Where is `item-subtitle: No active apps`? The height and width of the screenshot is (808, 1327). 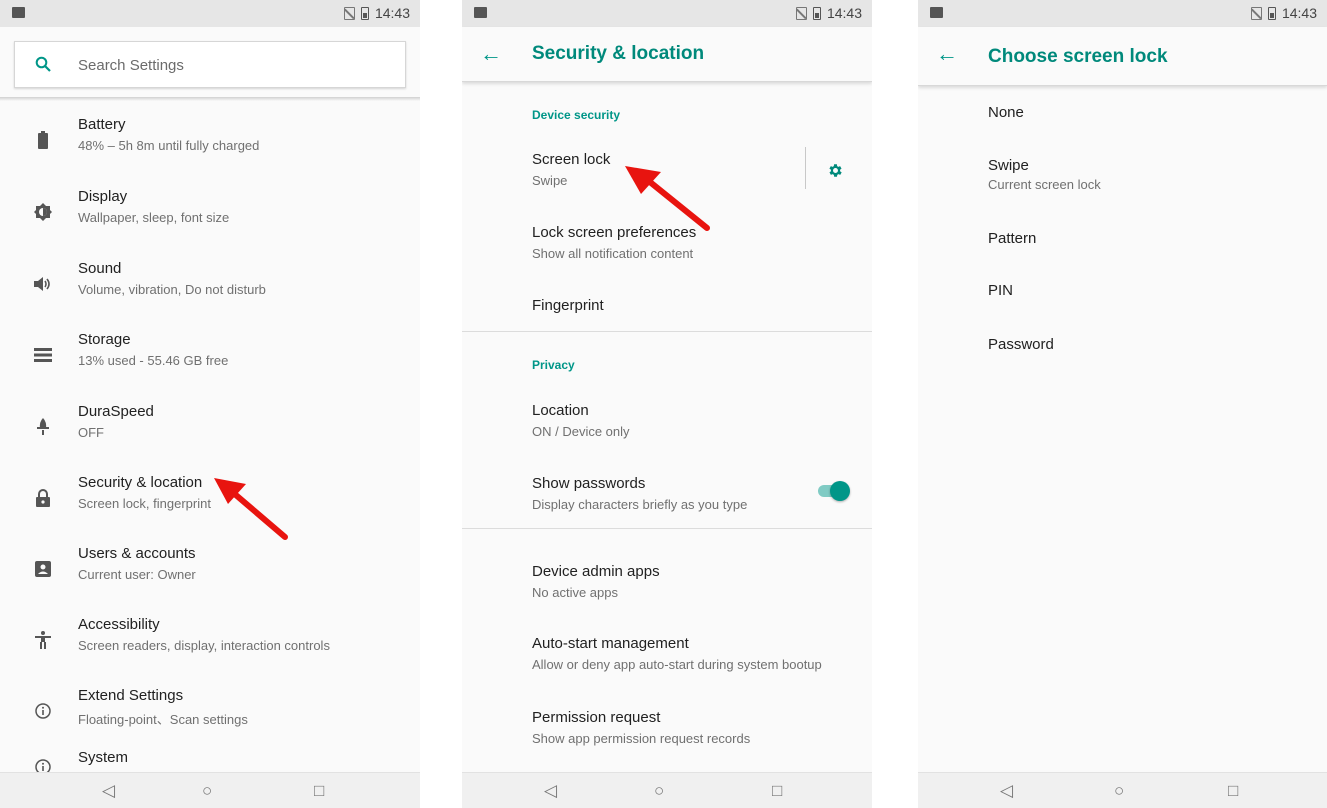 item-subtitle: No active apps is located at coordinates (575, 592).